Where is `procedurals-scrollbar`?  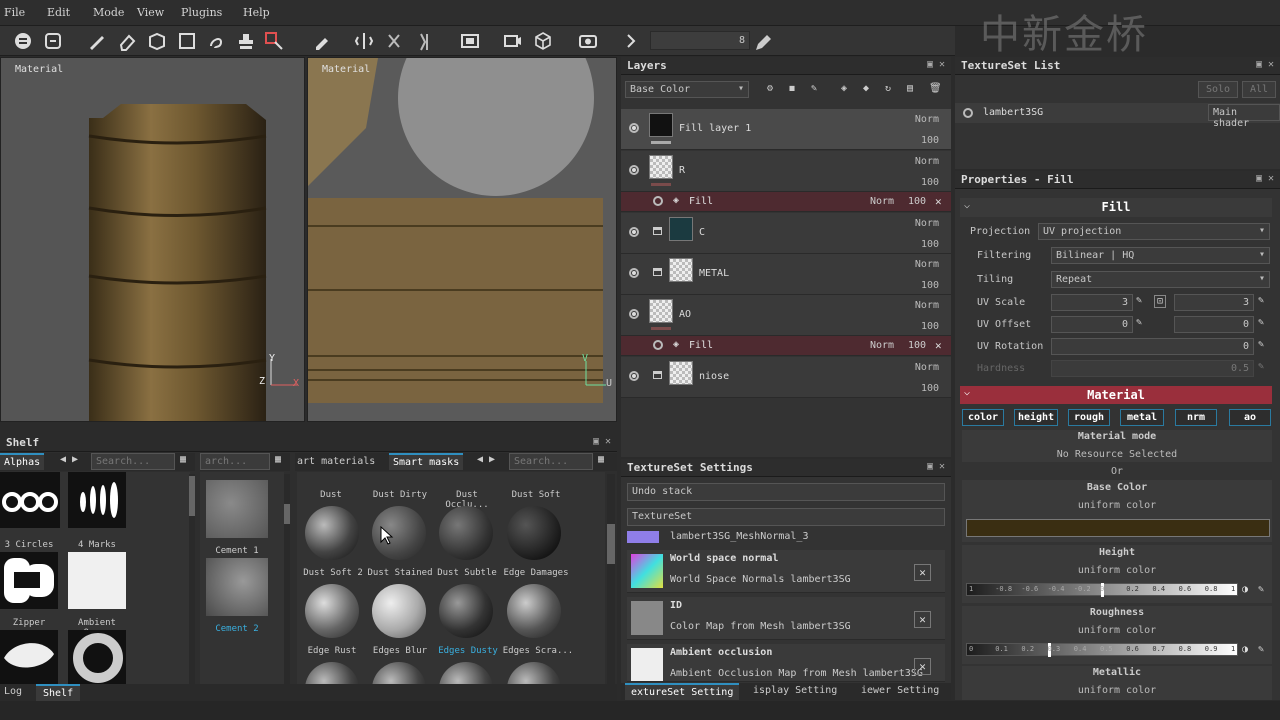 procedurals-scrollbar is located at coordinates (287, 579).